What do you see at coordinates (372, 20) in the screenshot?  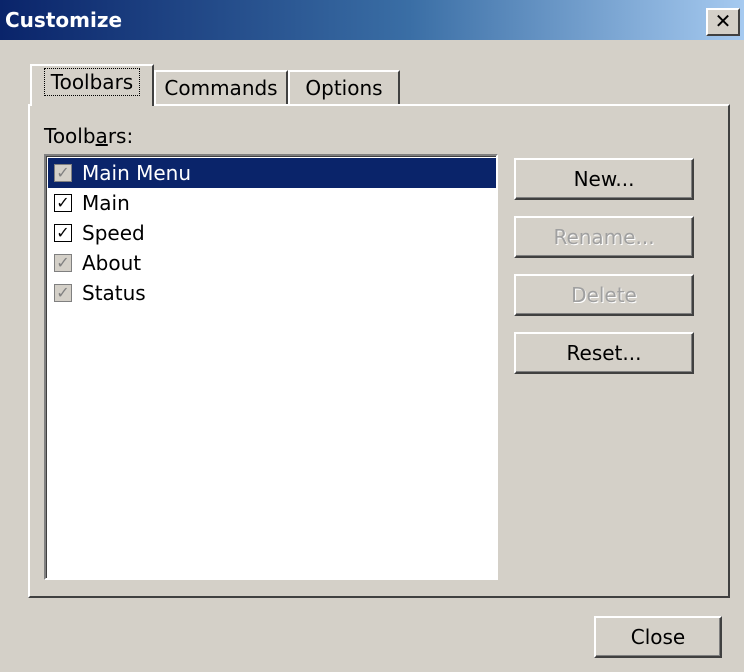 I see `title-bar: Customize ✕` at bounding box center [372, 20].